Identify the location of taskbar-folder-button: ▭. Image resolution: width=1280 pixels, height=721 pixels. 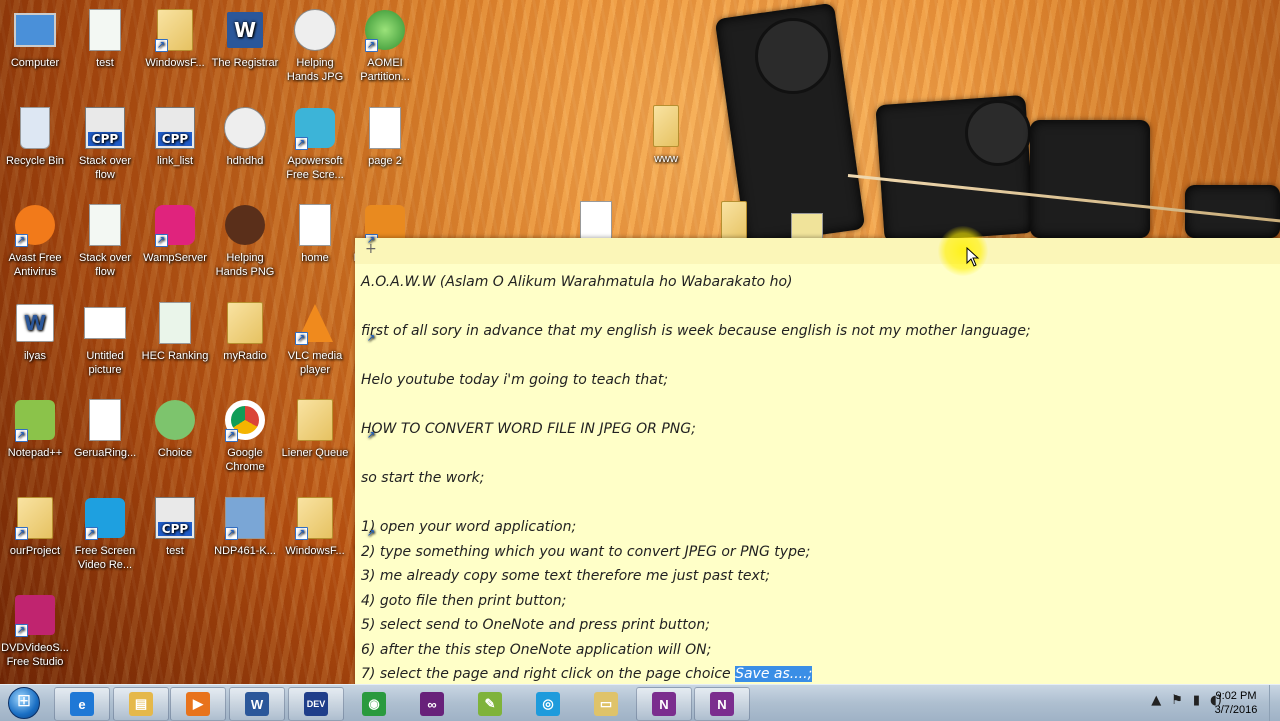
(606, 704).